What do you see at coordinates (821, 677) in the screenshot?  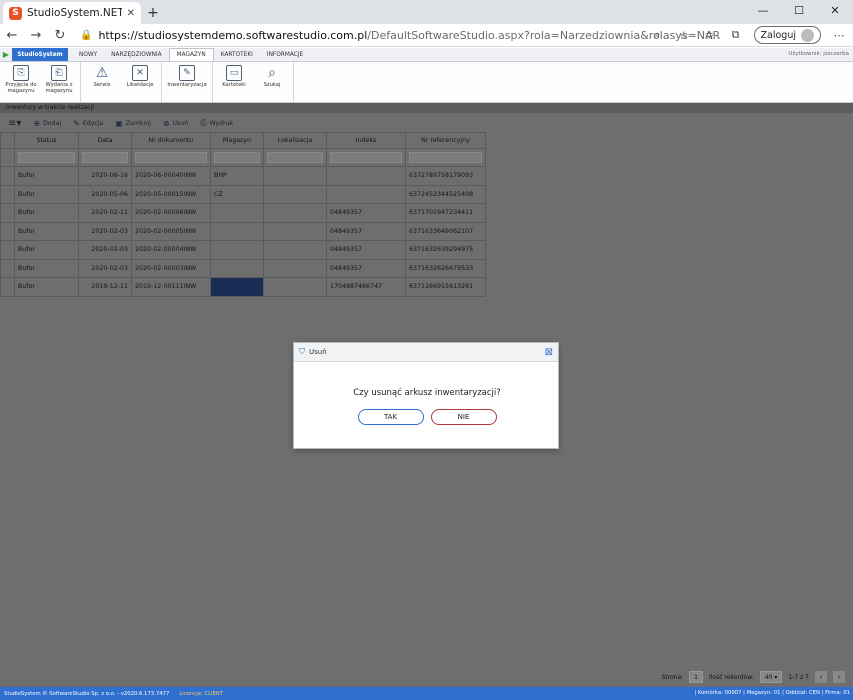 I see `prev-page-icon: ‹` at bounding box center [821, 677].